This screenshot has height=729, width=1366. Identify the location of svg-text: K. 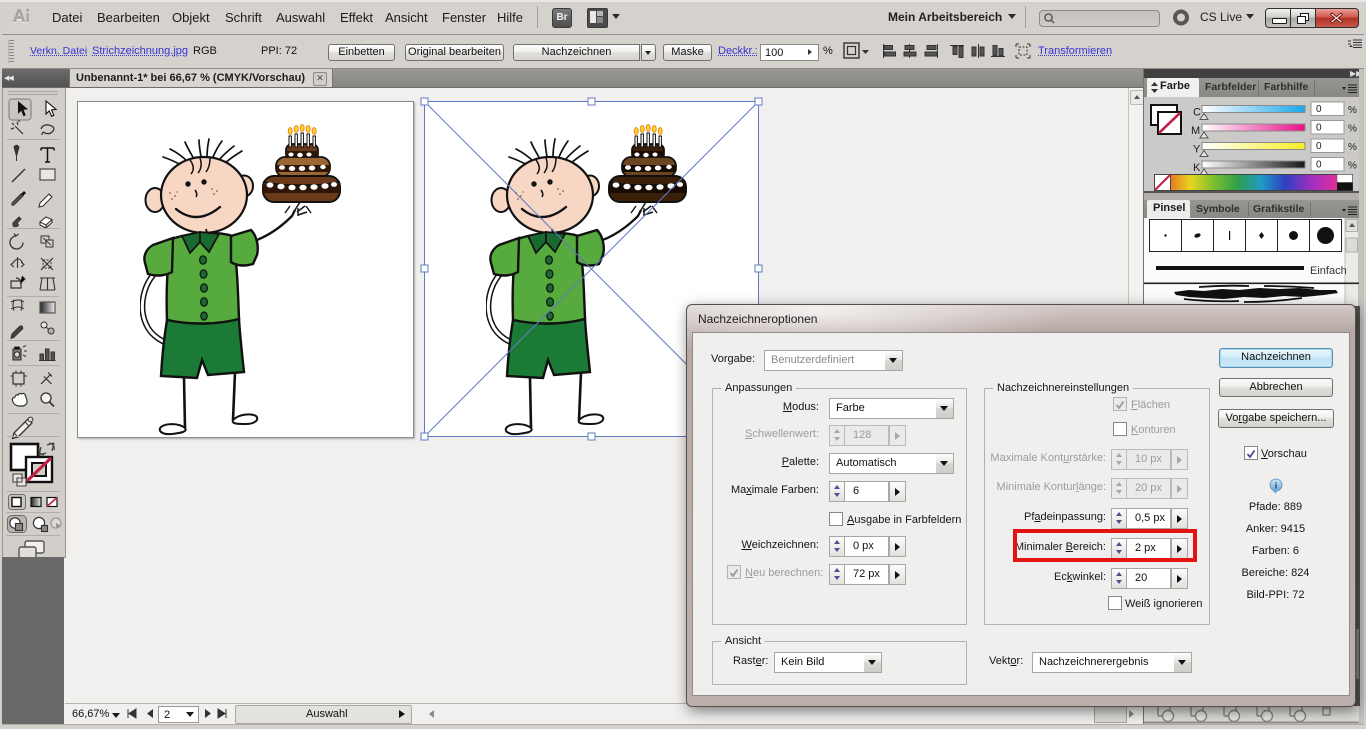
(1197, 168).